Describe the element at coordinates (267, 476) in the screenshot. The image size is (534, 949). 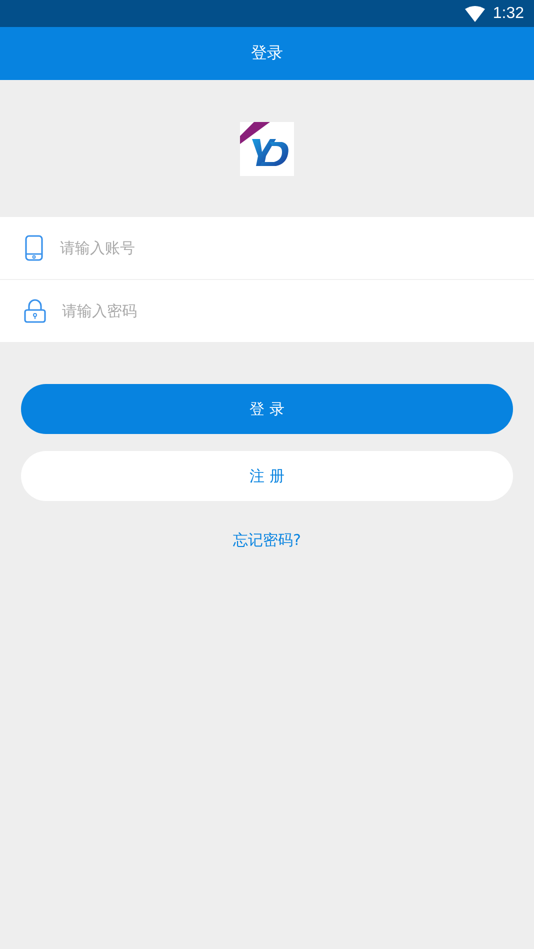
I see `register-button: 注 册` at that location.